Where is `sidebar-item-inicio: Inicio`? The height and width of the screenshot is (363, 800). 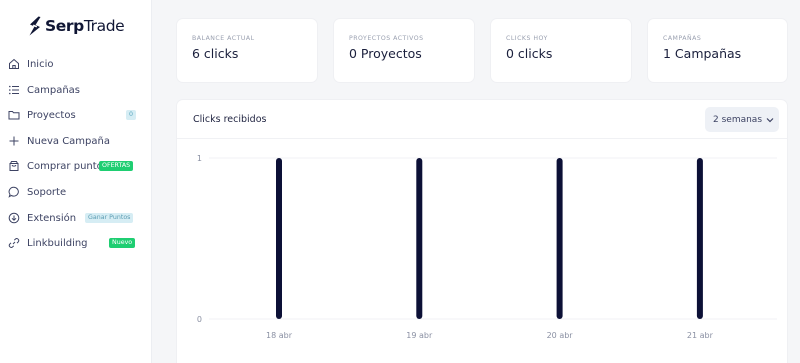
sidebar-item-inicio: Inicio is located at coordinates (78, 64).